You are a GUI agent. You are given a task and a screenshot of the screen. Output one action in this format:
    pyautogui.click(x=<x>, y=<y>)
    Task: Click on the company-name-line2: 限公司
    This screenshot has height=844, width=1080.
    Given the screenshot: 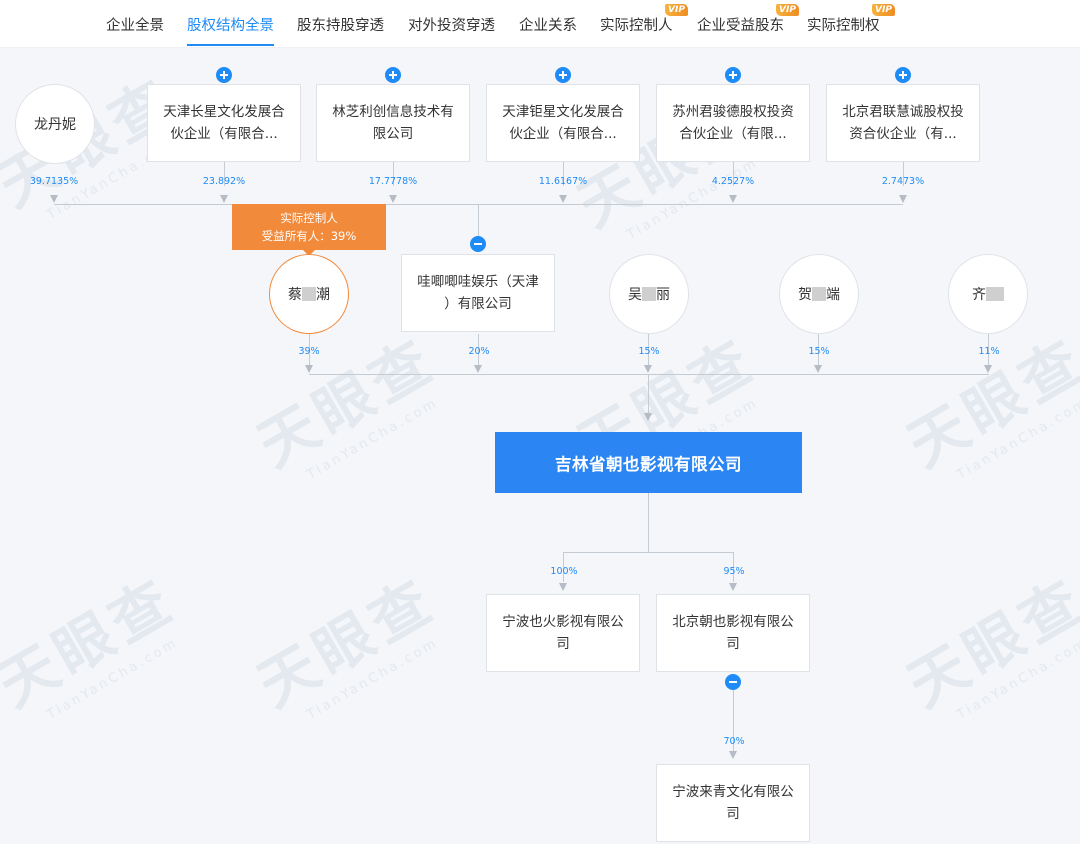 What is the action you would take?
    pyautogui.click(x=393, y=134)
    